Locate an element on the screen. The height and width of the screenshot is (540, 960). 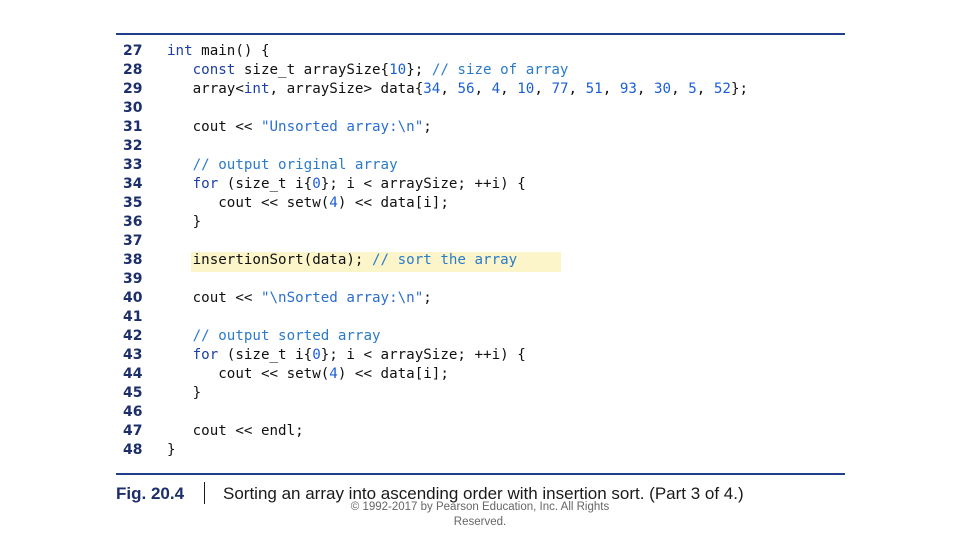
line-number: 30 is located at coordinates (133, 108).